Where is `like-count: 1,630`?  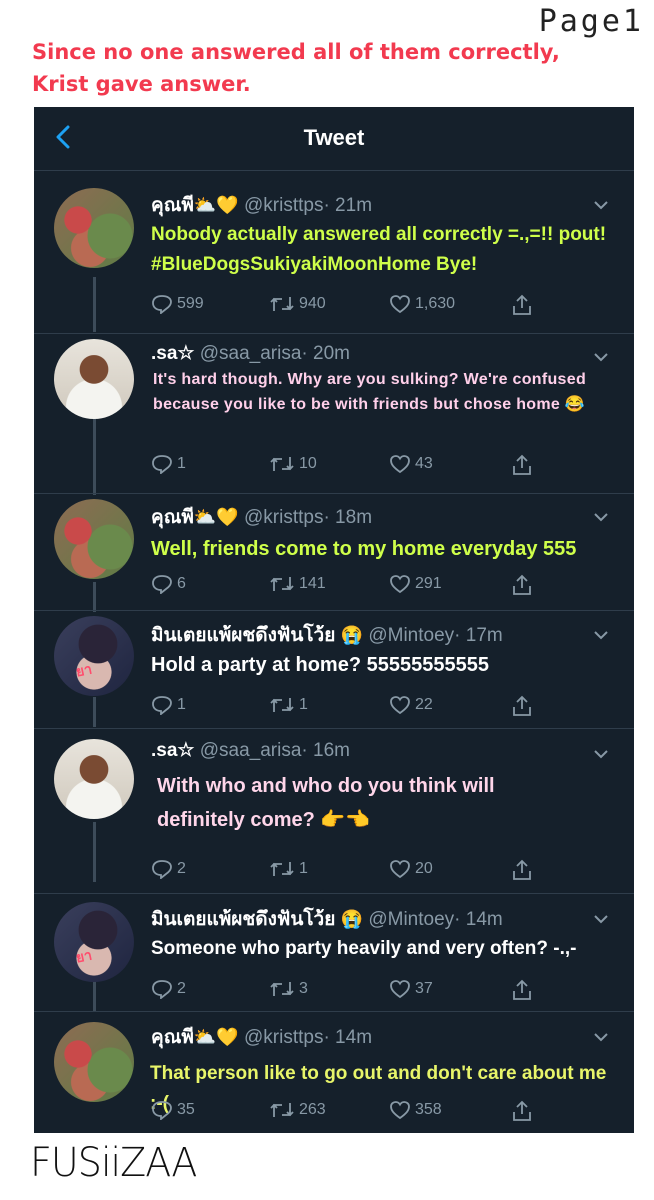
like-count: 1,630 is located at coordinates (435, 303).